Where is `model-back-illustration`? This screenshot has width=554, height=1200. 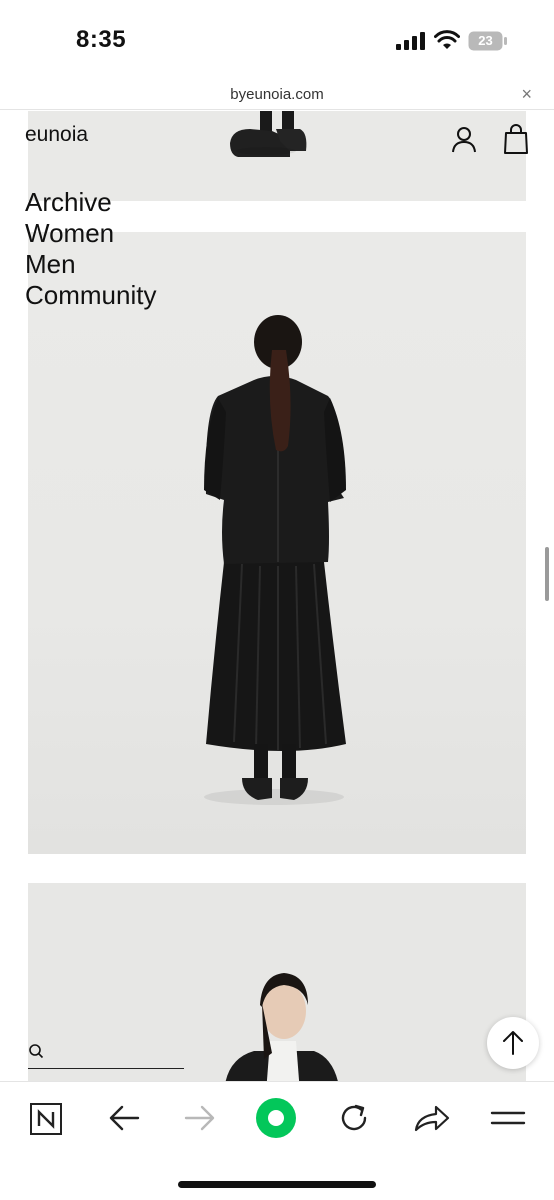
model-back-illustration is located at coordinates (275, 560).